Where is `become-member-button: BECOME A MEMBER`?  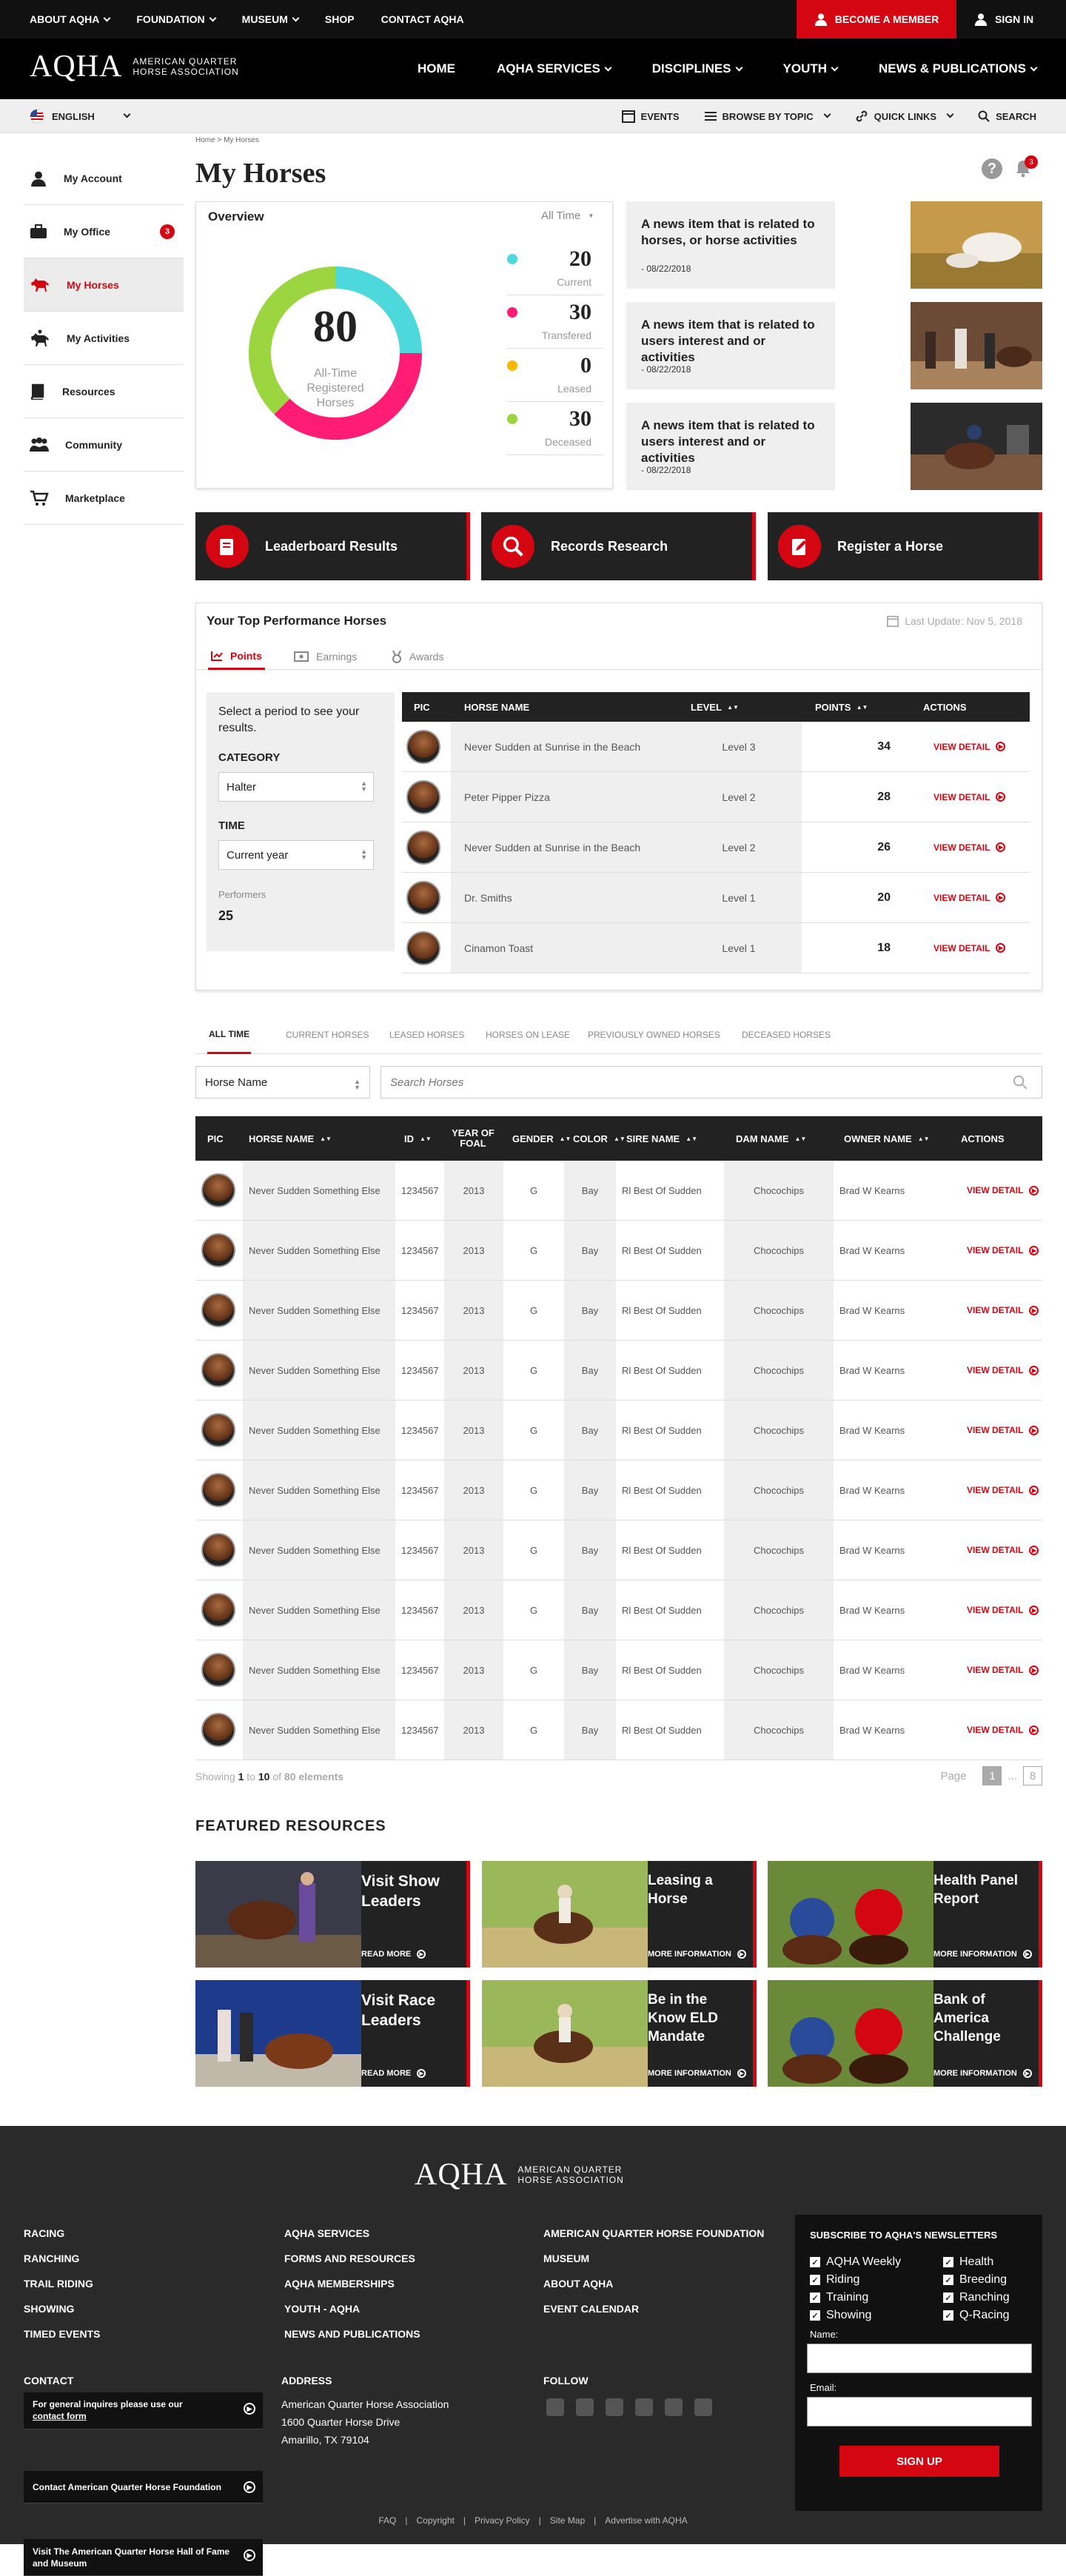 become-member-button: BECOME A MEMBER is located at coordinates (876, 19).